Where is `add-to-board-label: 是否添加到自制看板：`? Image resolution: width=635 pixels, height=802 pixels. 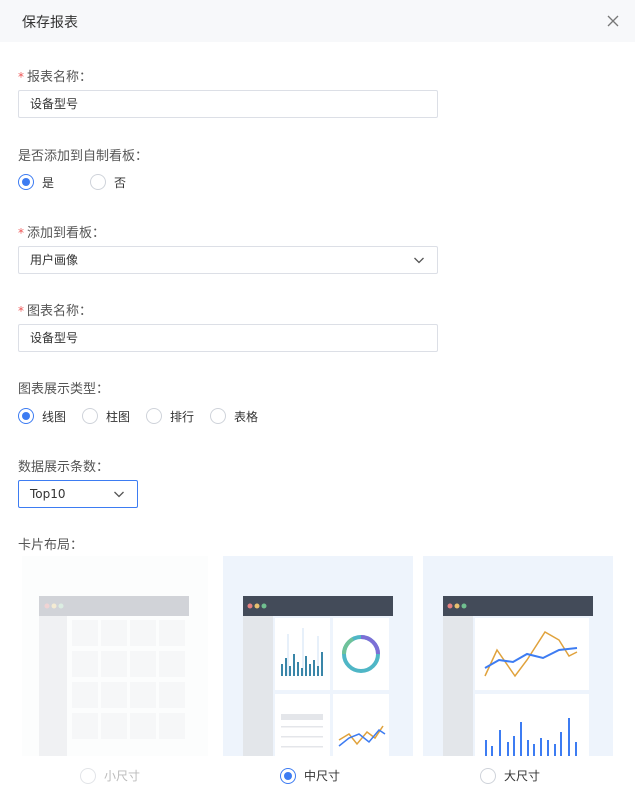 add-to-board-label: 是否添加到自制看板： is located at coordinates (83, 156).